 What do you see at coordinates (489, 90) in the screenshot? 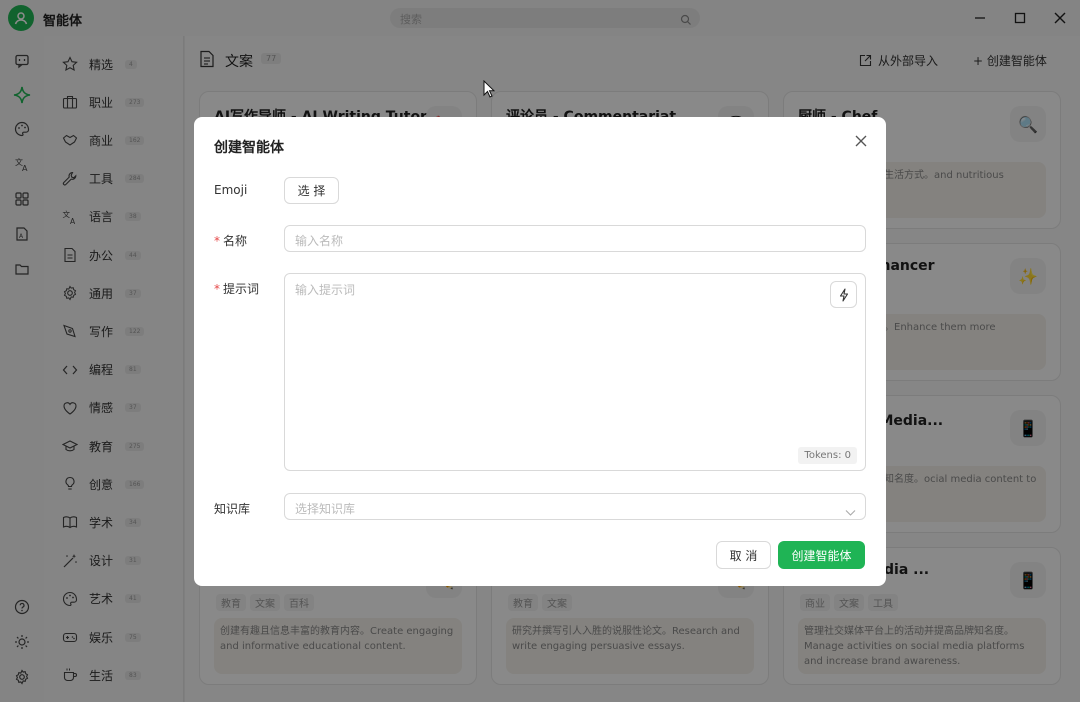
I see `mouse-cursor-icon` at bounding box center [489, 90].